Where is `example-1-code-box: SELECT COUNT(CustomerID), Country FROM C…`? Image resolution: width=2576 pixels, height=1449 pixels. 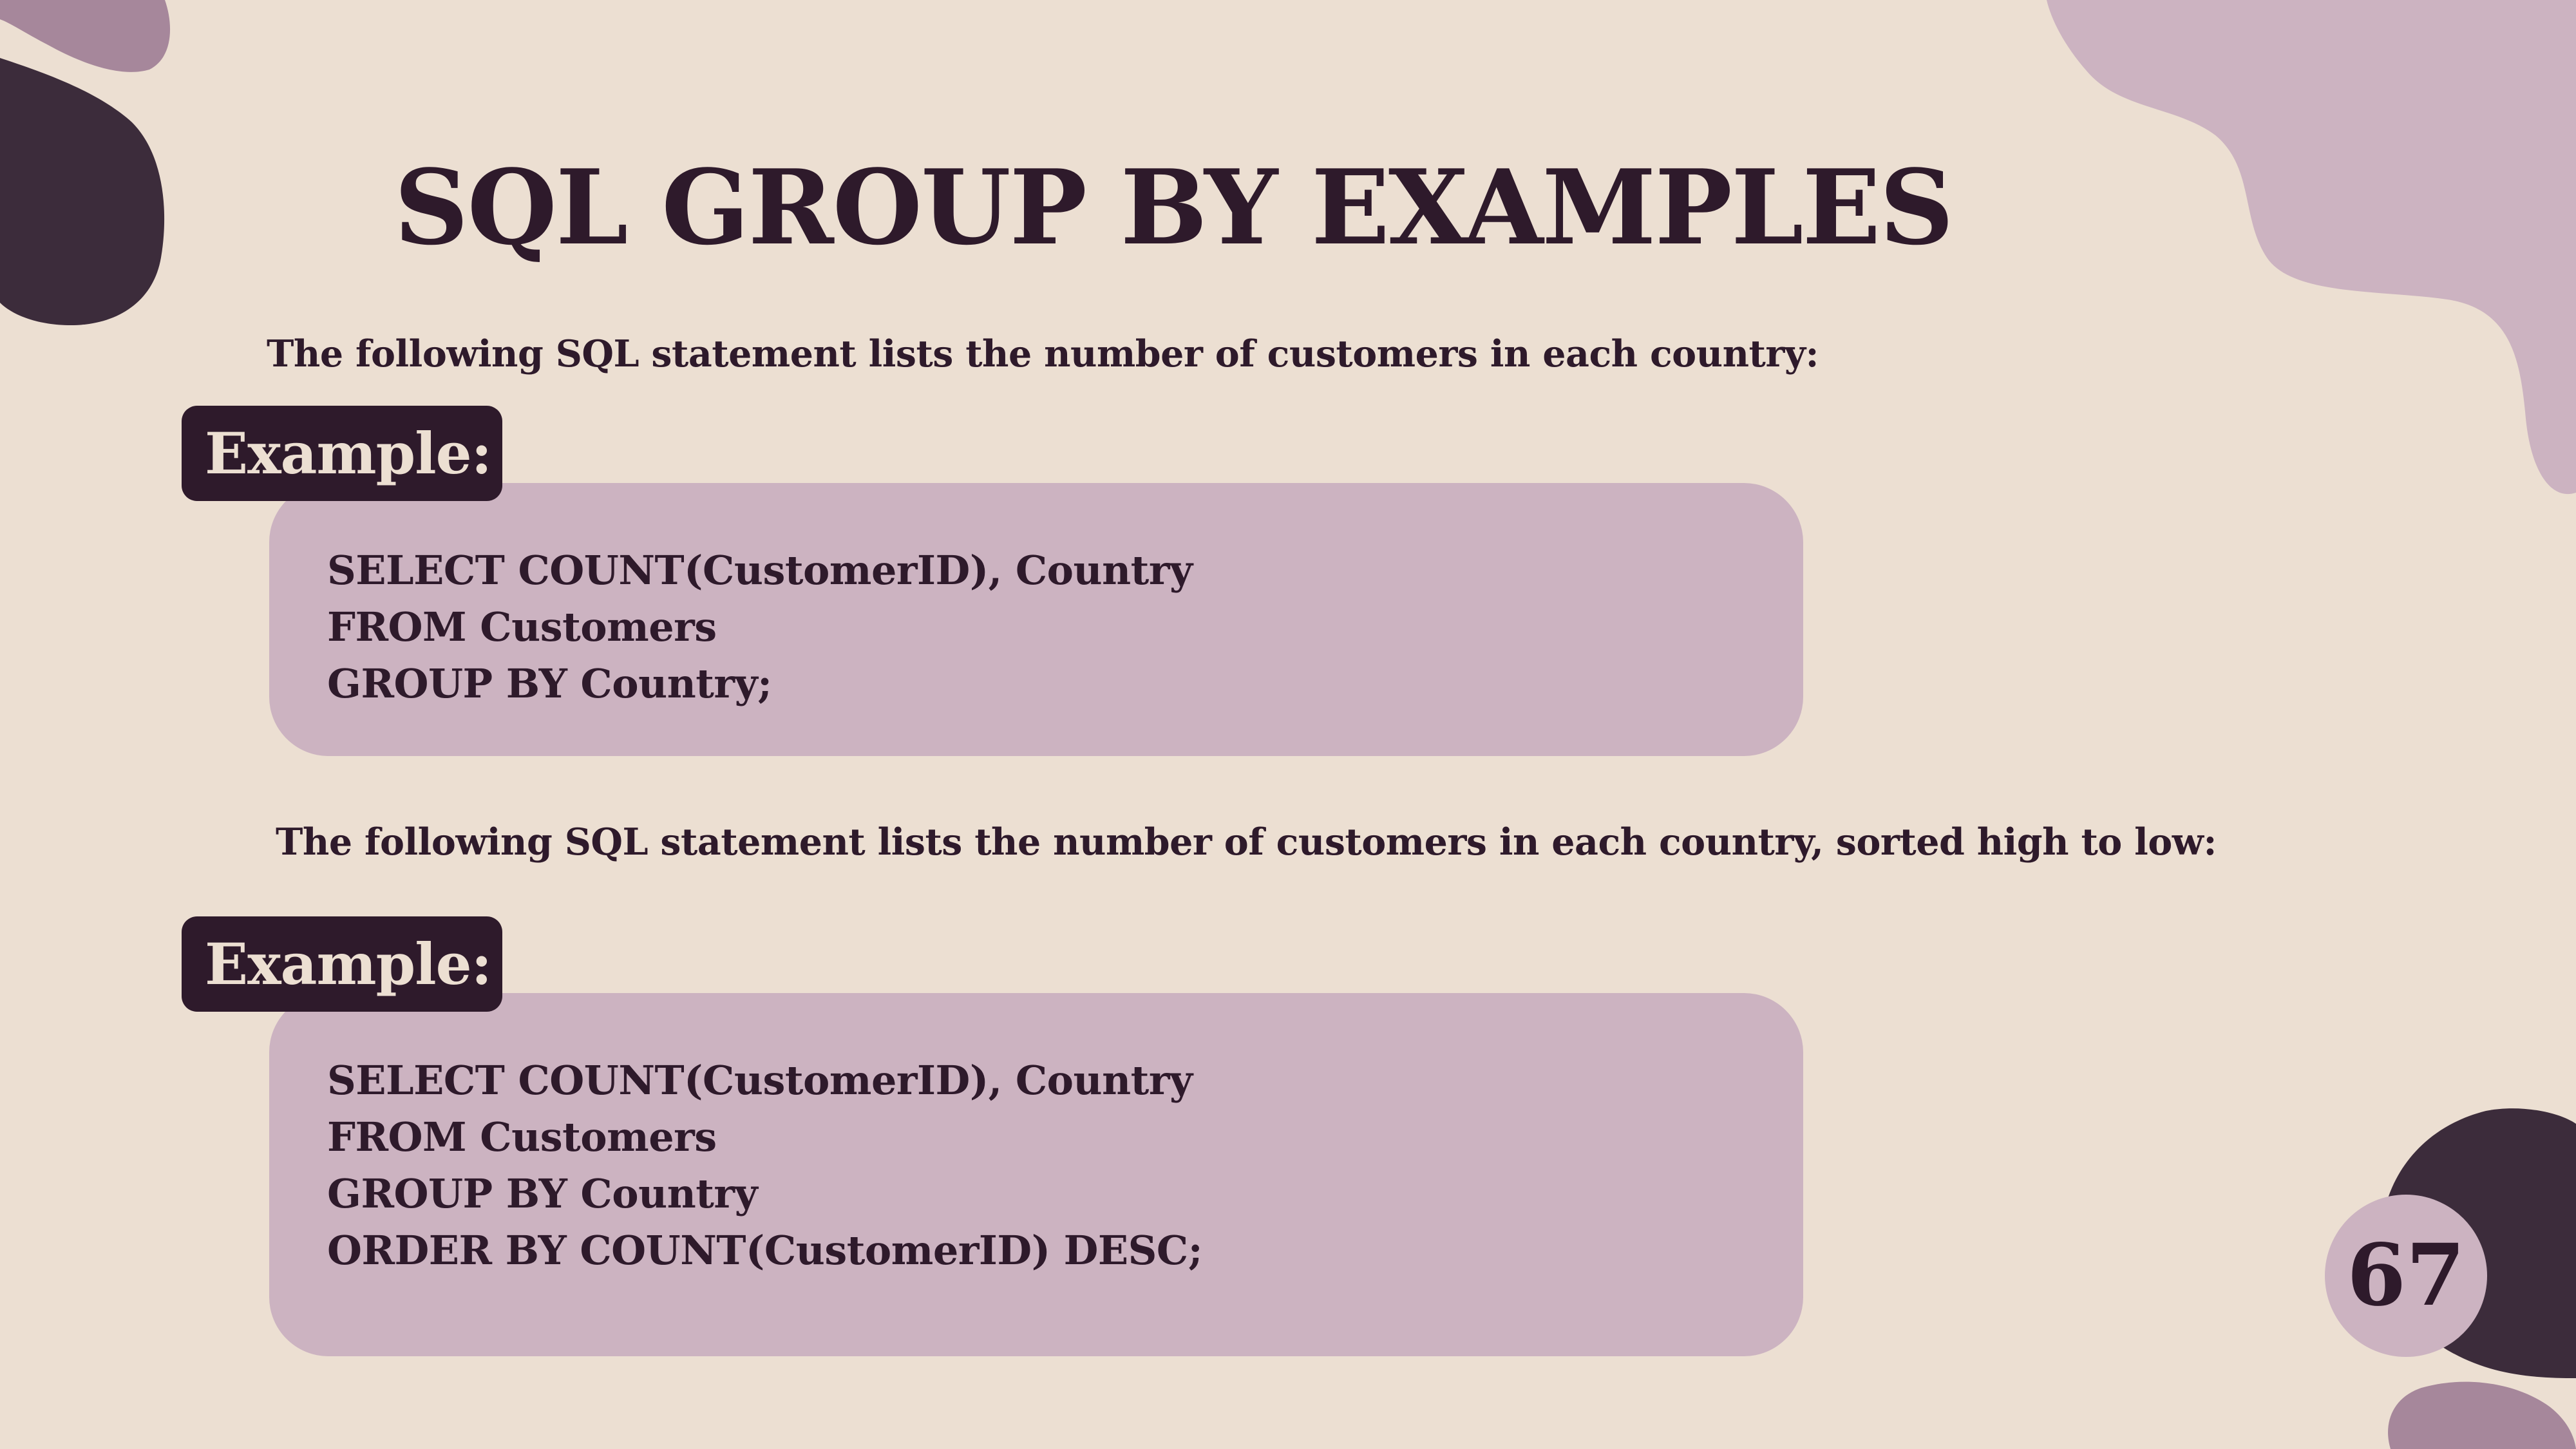 example-1-code-box: SELECT COUNT(CustomerID), Country FROM C… is located at coordinates (1036, 619).